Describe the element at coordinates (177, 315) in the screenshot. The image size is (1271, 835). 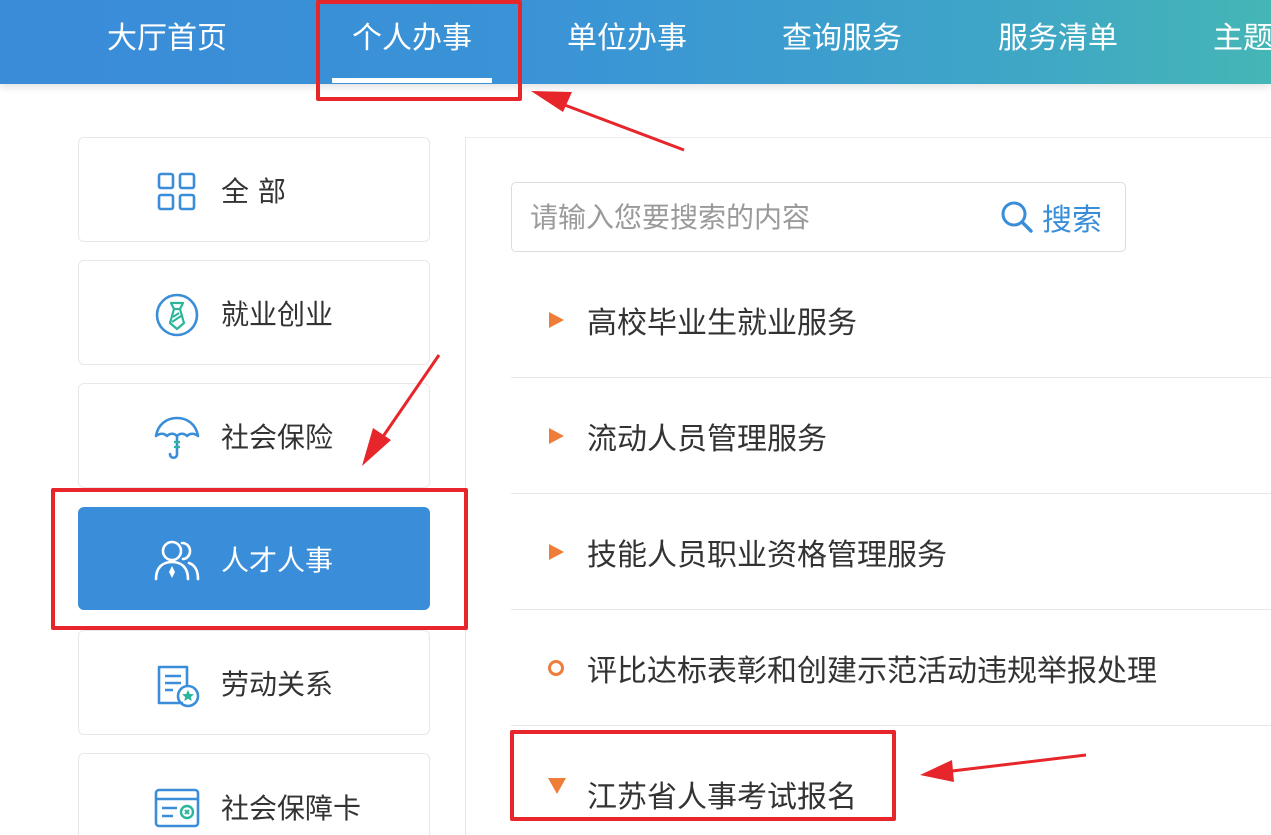
I see `tie-icon` at that location.